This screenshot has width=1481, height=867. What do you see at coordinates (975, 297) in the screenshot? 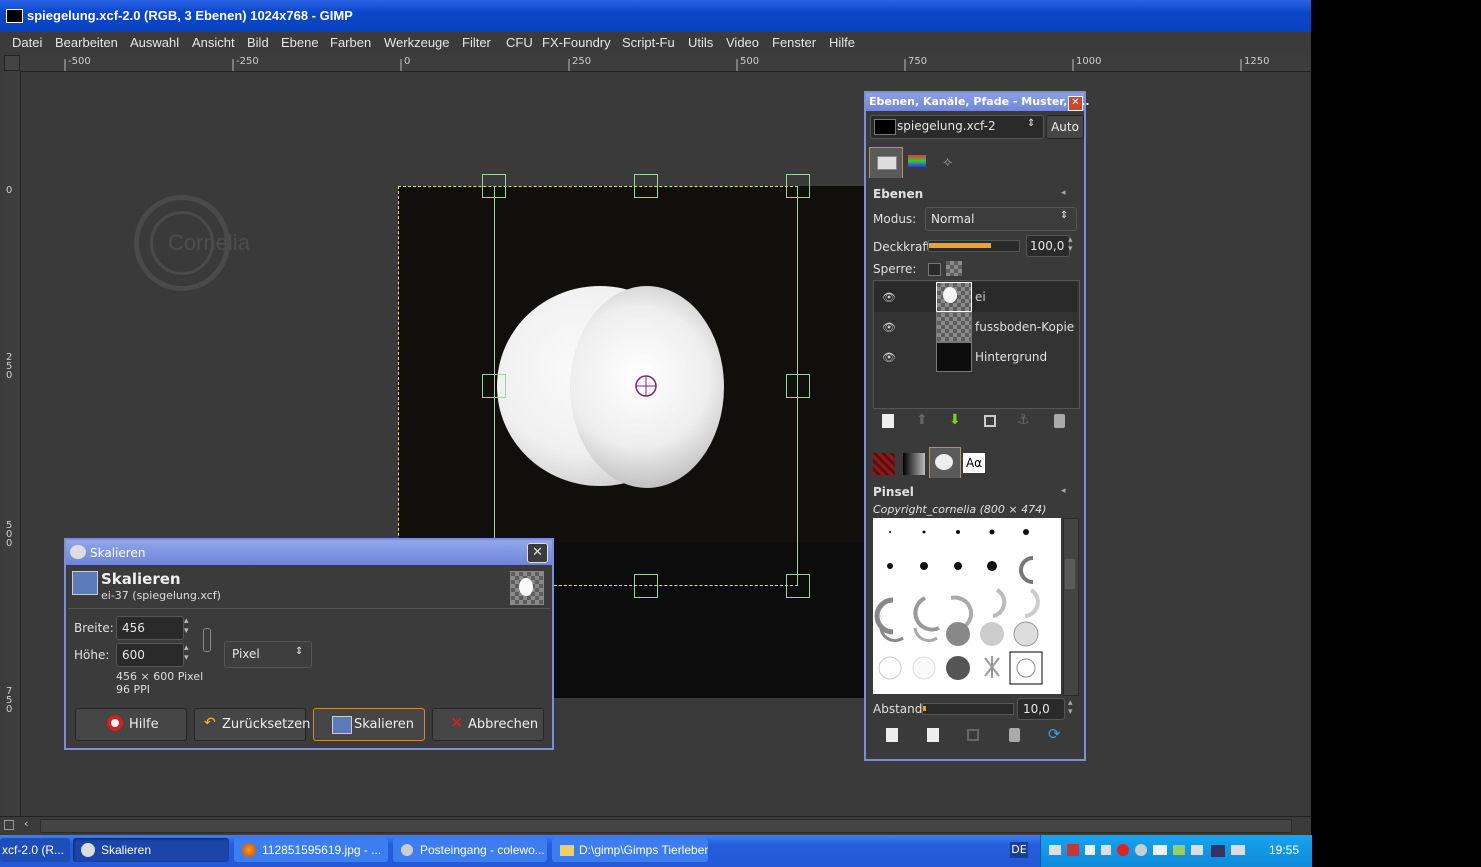
I see `layer-row: 👁 ei` at bounding box center [975, 297].